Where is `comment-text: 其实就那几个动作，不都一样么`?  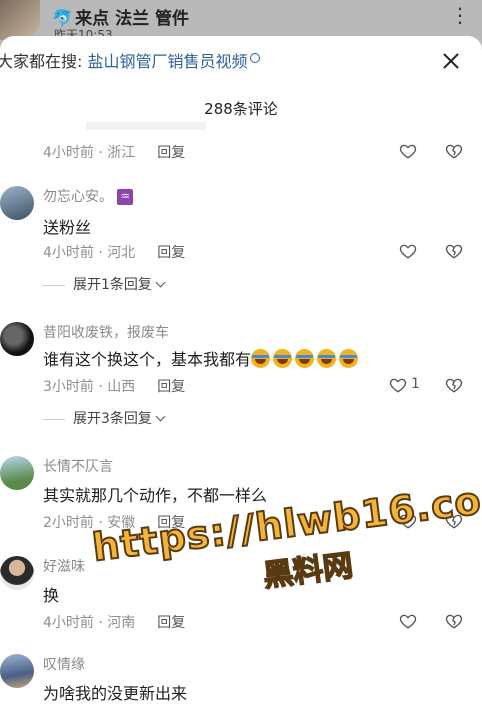
comment-text: 其实就那几个动作，不都一样么 is located at coordinates (155, 495).